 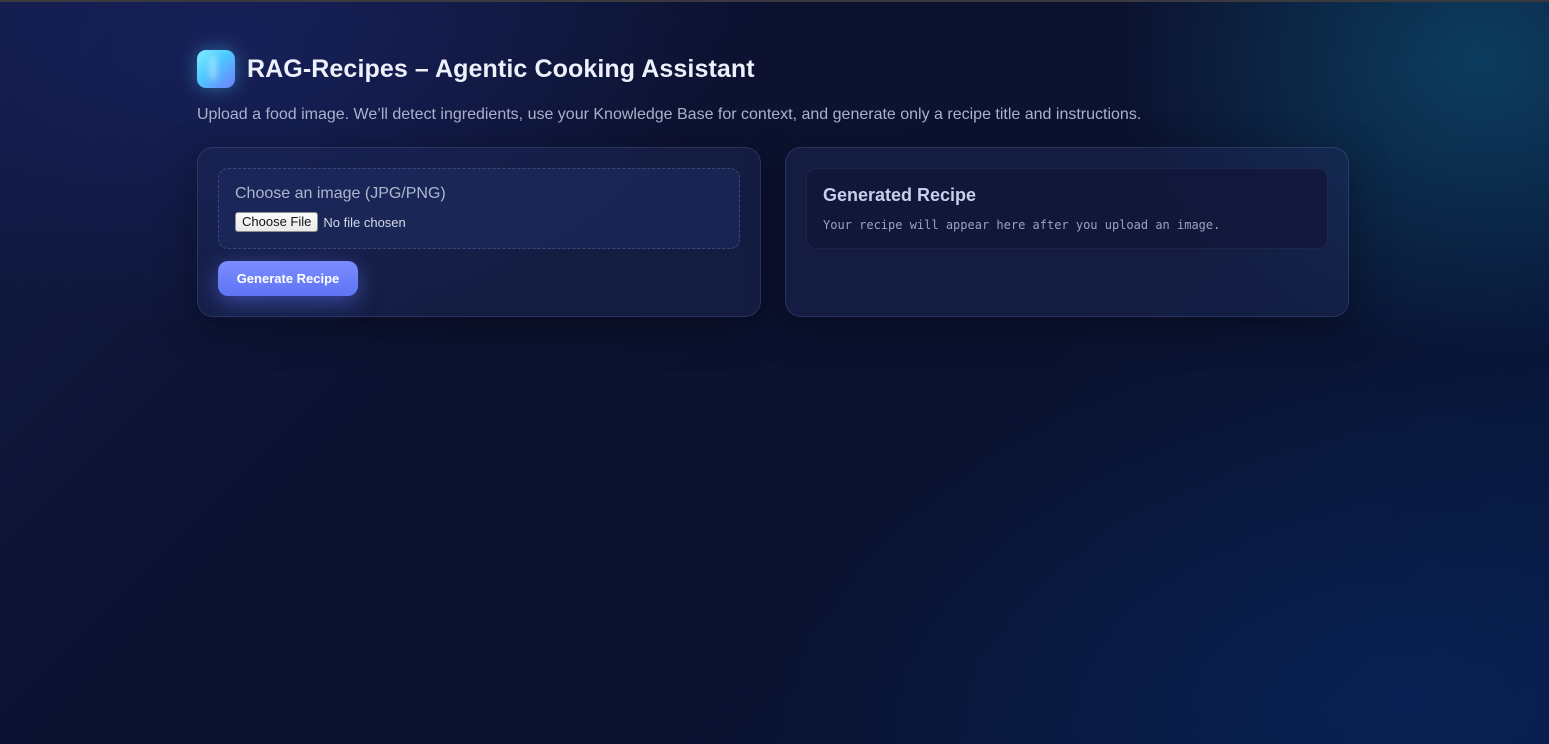 What do you see at coordinates (773, 69) in the screenshot?
I see `page-header: RAG-Recipes – Agentic Cooking Assistant` at bounding box center [773, 69].